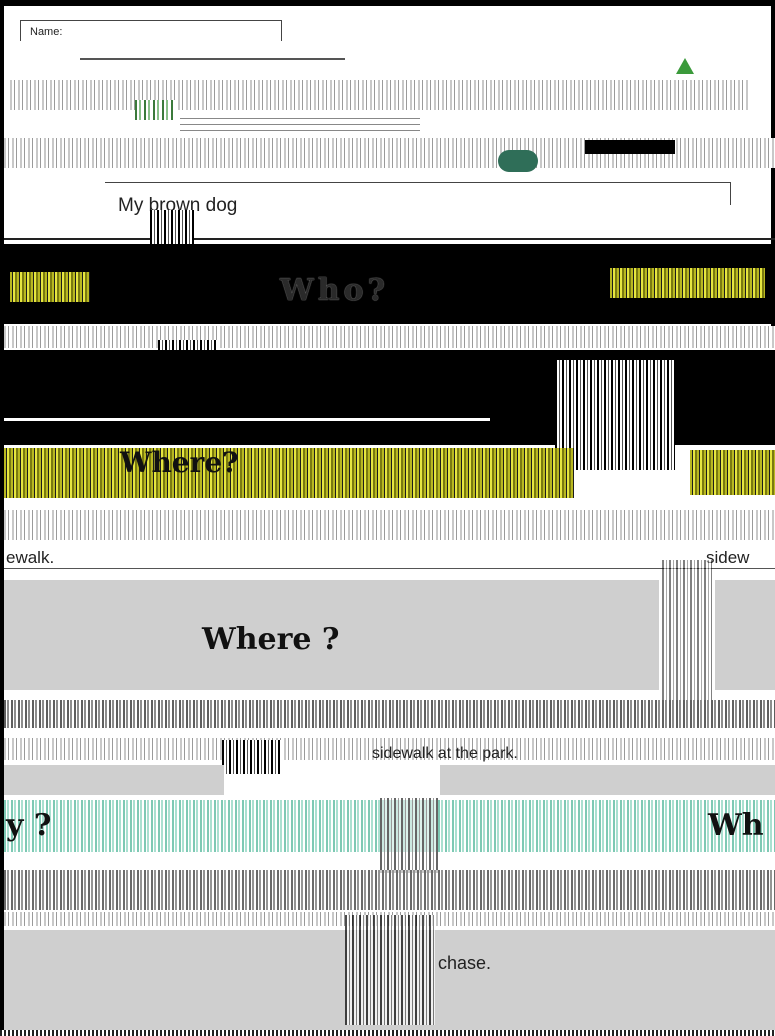 This screenshot has width=775, height=1036. Describe the element at coordinates (685, 66) in the screenshot. I see `title-triangle-icon` at that location.